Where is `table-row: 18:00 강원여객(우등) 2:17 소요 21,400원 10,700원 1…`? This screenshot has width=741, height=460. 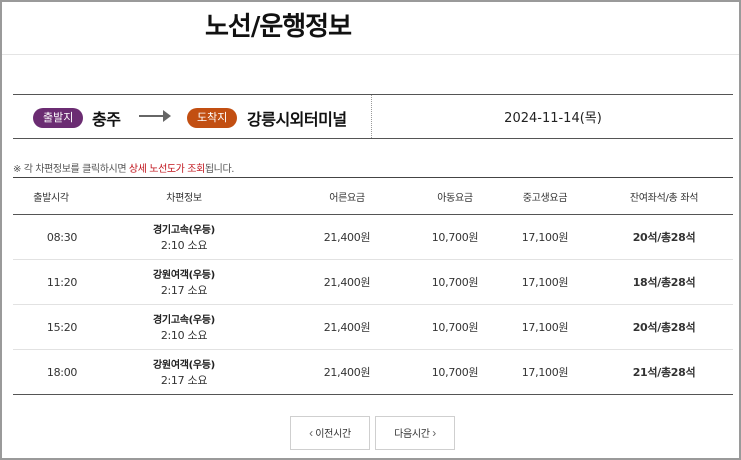
table-row: 18:00 강원여객(우등) 2:17 소요 21,400원 10,700원 1… is located at coordinates (373, 372).